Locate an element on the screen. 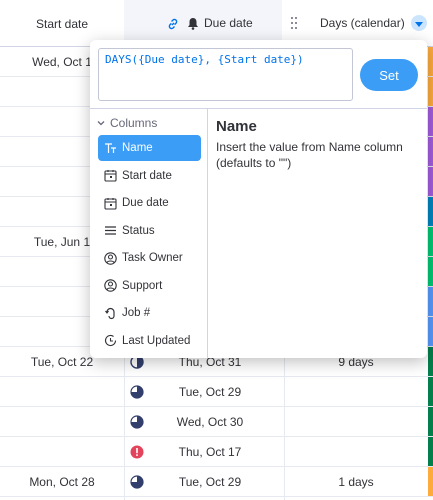 This screenshot has height=500, width=433. drag-handle-icon is located at coordinates (294, 23).